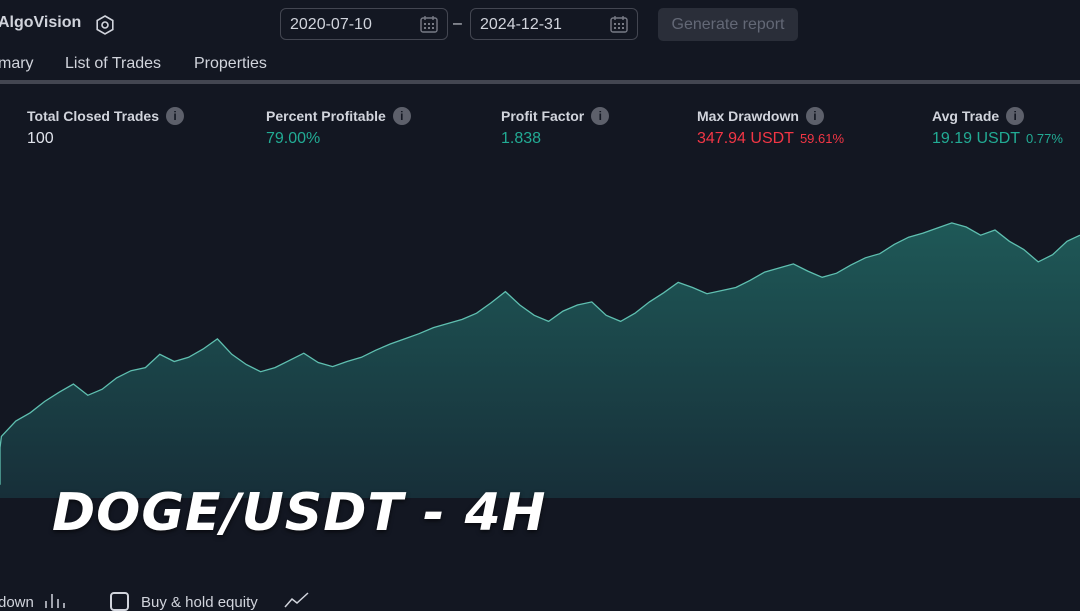  I want to click on generate-report-button: Generate report, so click(728, 24).